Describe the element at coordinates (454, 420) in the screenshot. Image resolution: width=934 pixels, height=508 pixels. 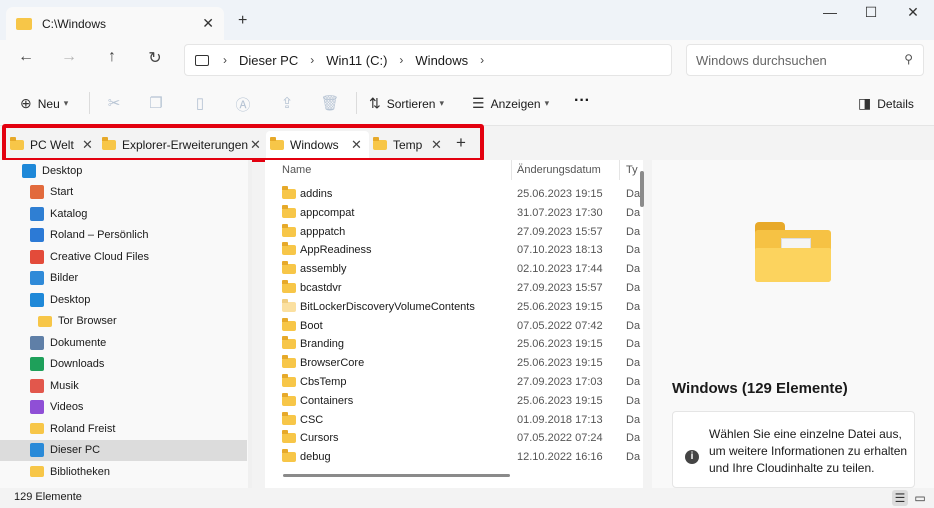
I see `file-row: CSC 01.09.2018 17:13 Da` at that location.